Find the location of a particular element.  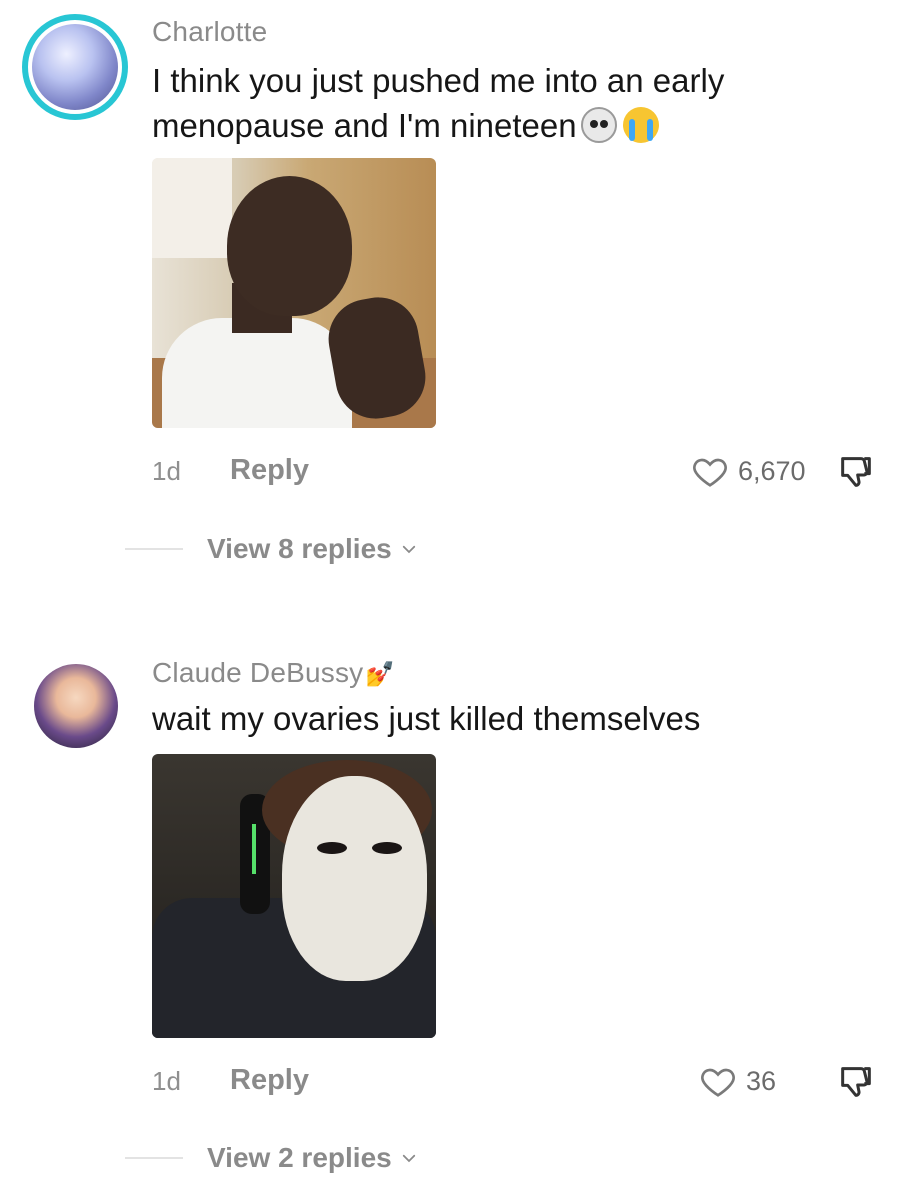

photo-wall is located at coordinates (192, 208).